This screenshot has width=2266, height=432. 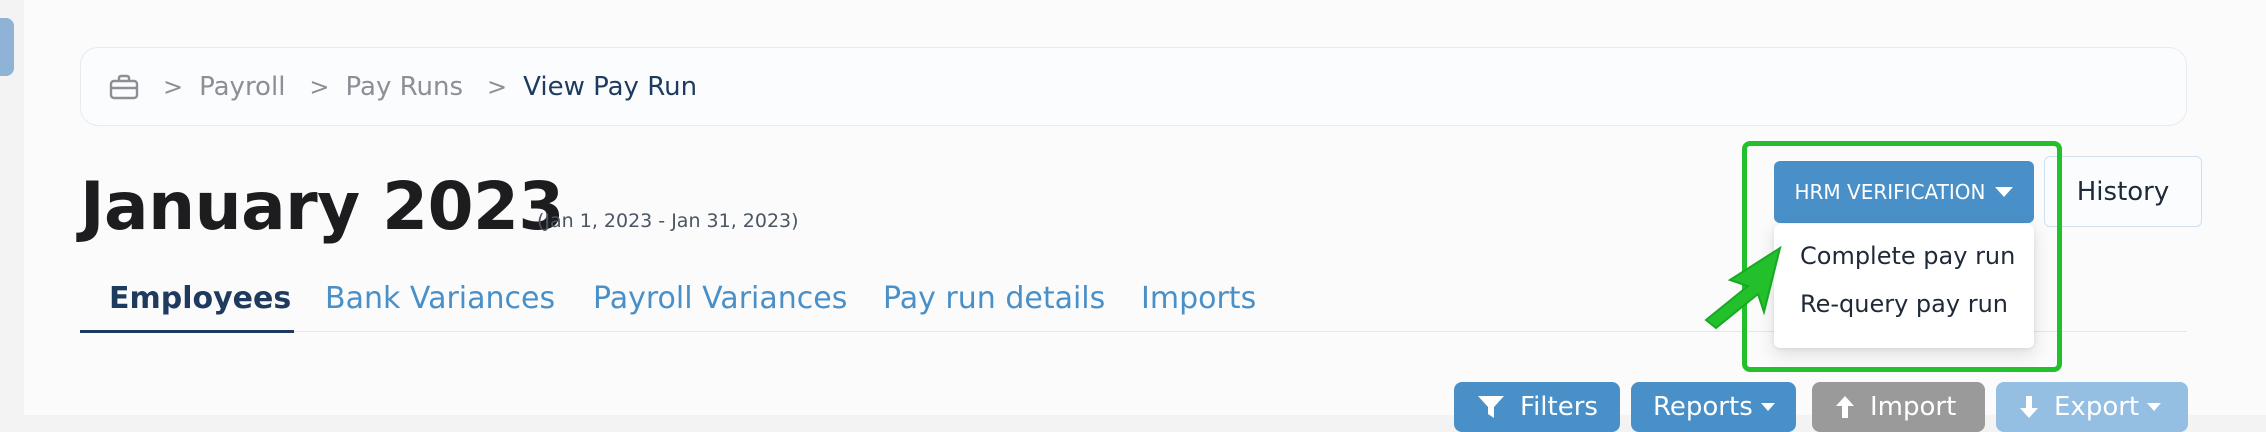 I want to click on reports-button: Reports, so click(x=1713, y=407).